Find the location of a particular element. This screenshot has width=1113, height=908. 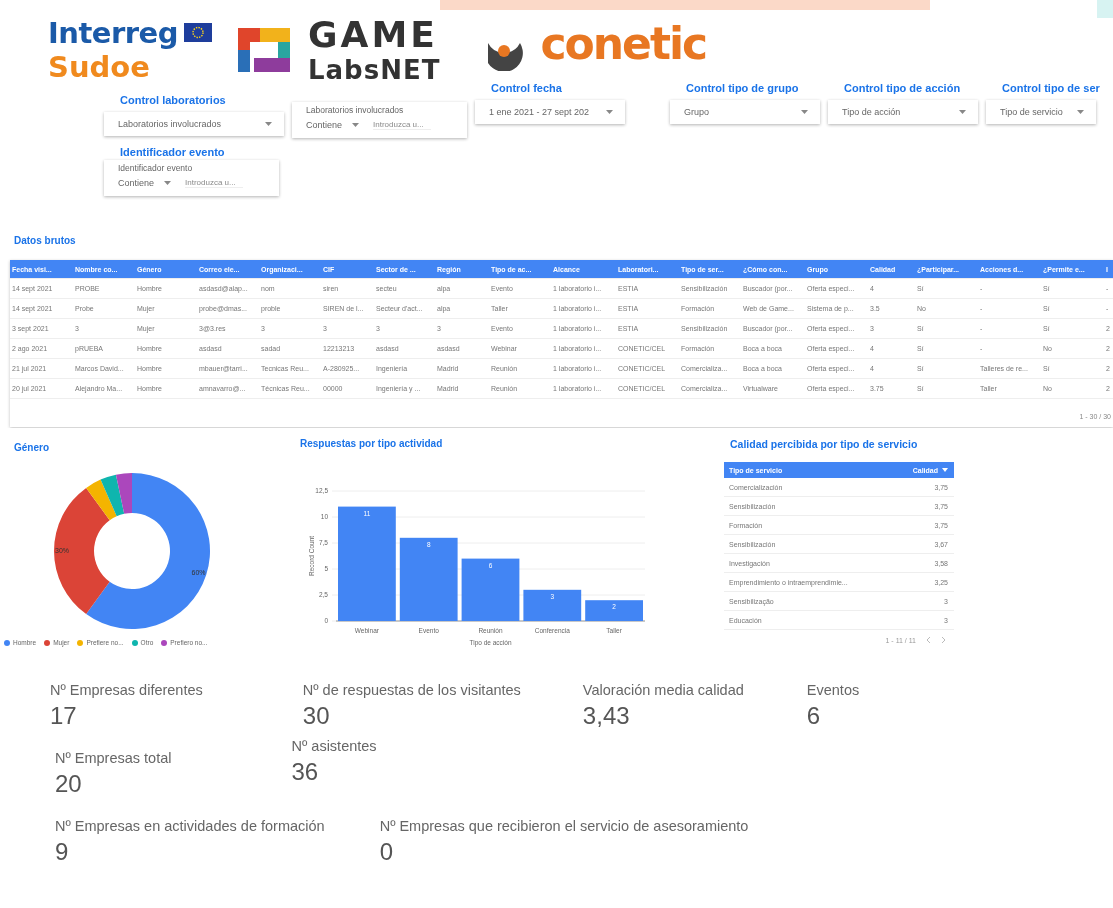

kpi-value: 6 is located at coordinates (814, 716).